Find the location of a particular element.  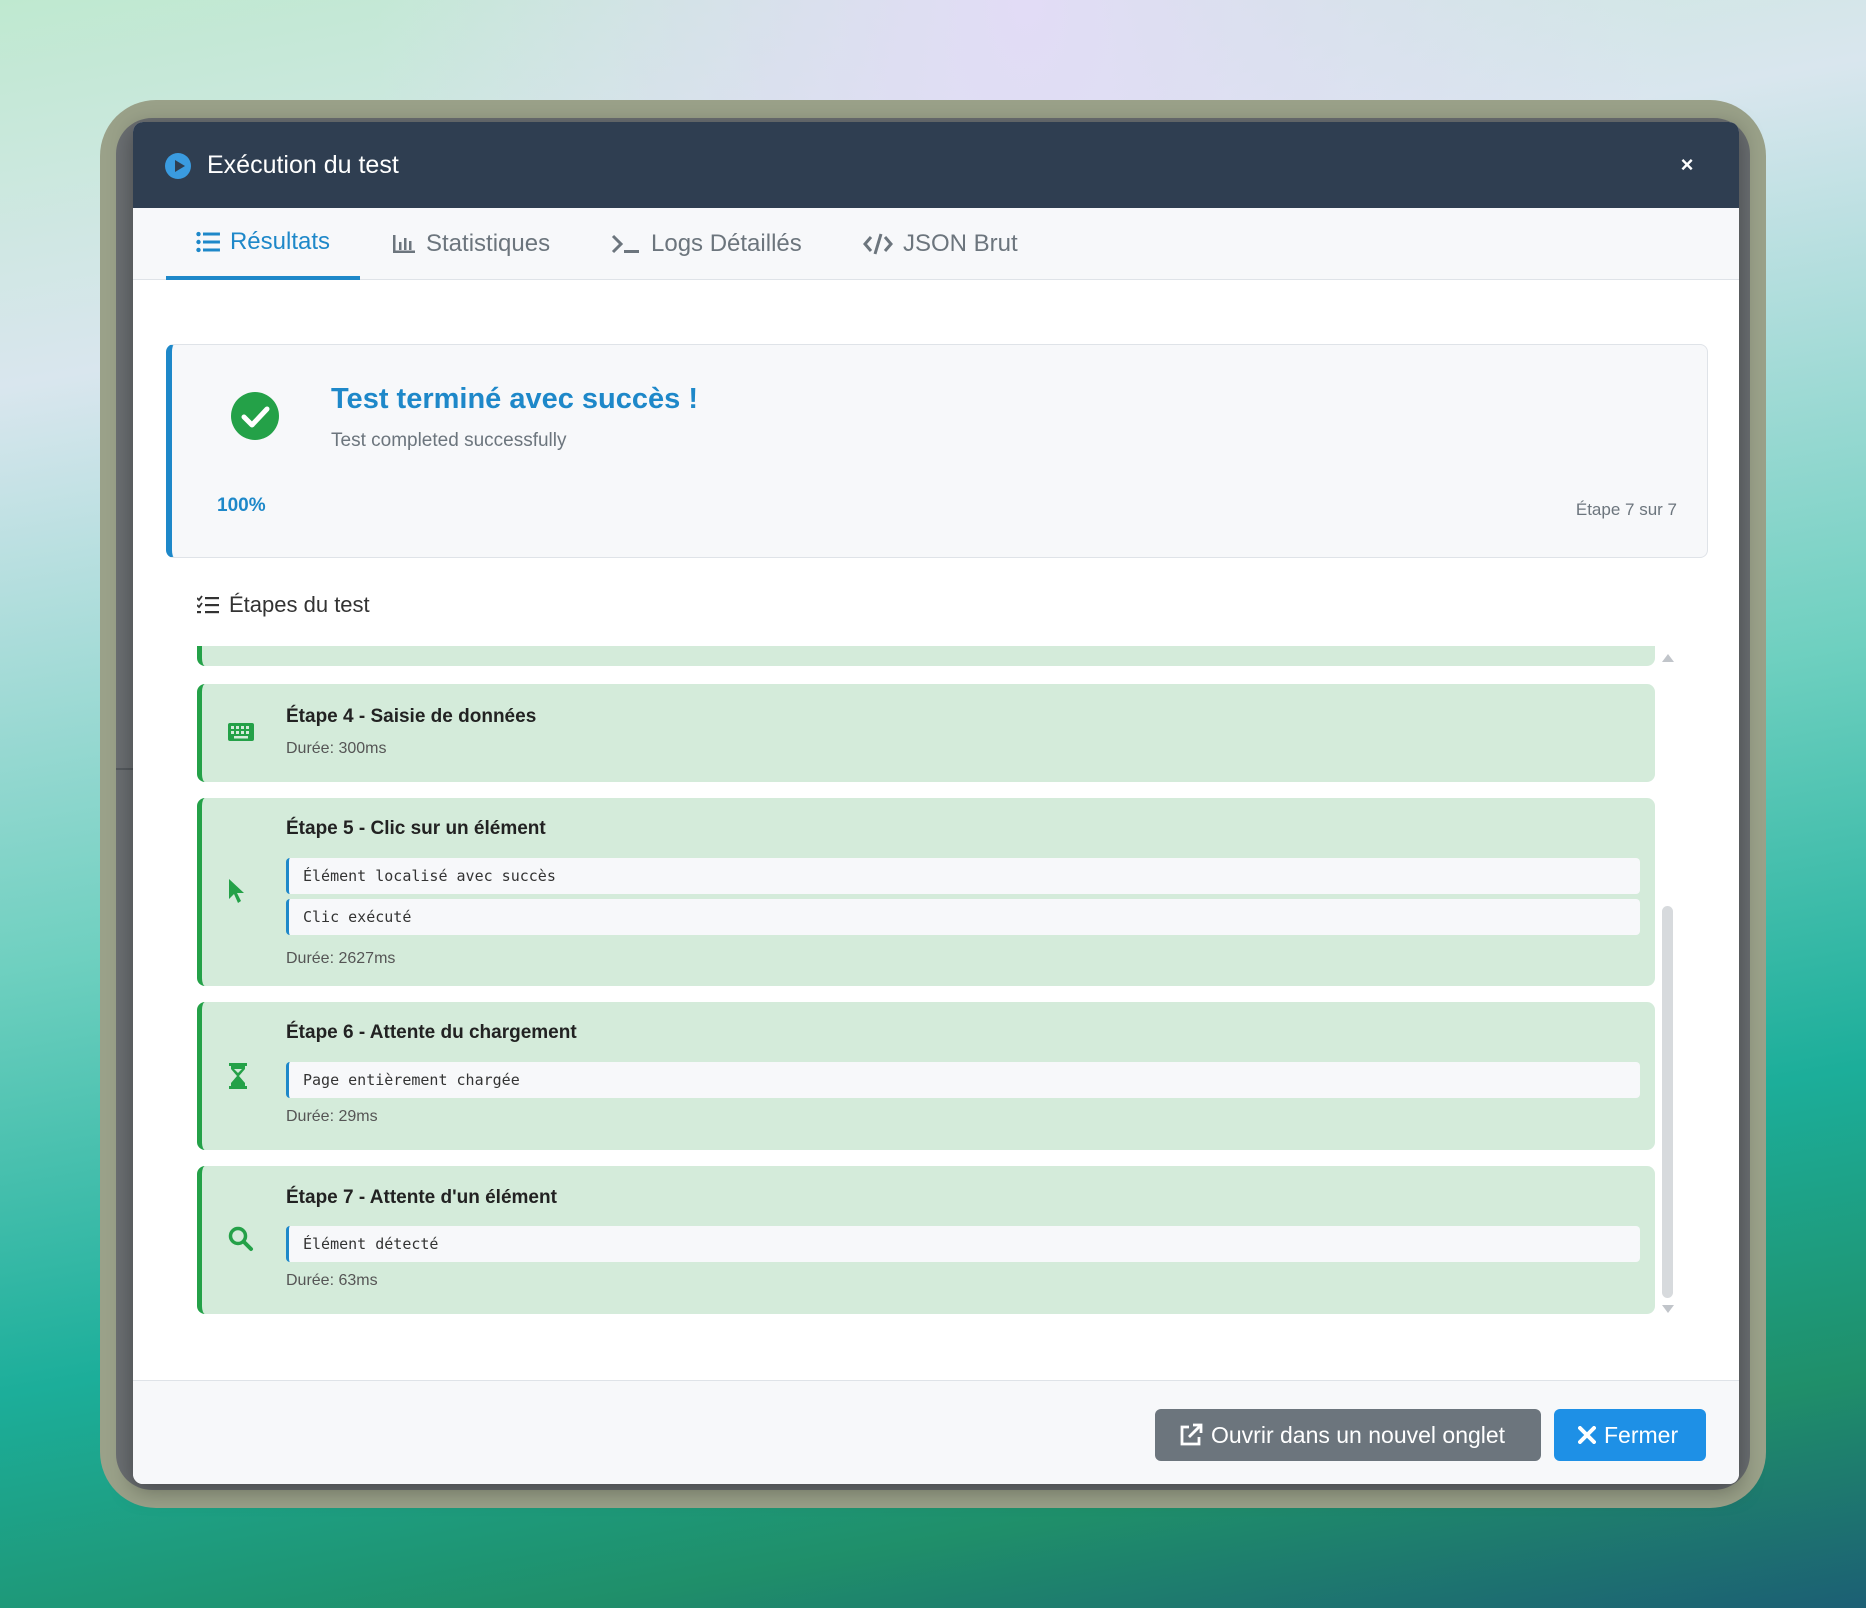

modal-header: Exécution du test × is located at coordinates (936, 165).